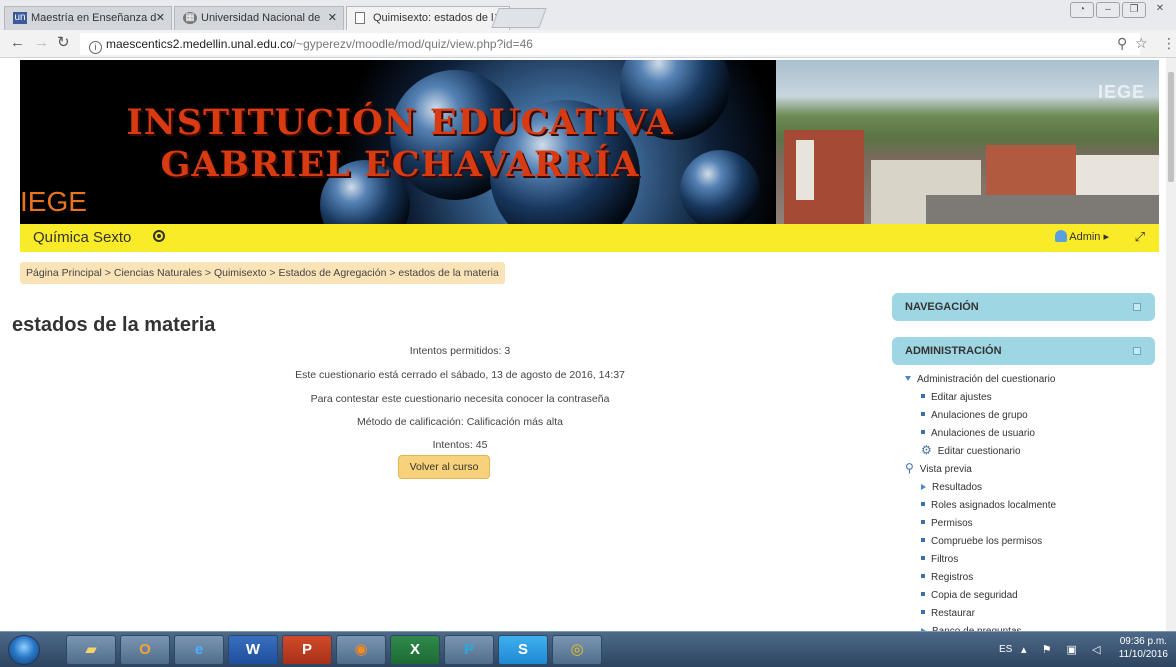 The height and width of the screenshot is (667, 1176). What do you see at coordinates (1143, 641) in the screenshot?
I see `clock-time: 09:36 p.m.` at bounding box center [1143, 641].